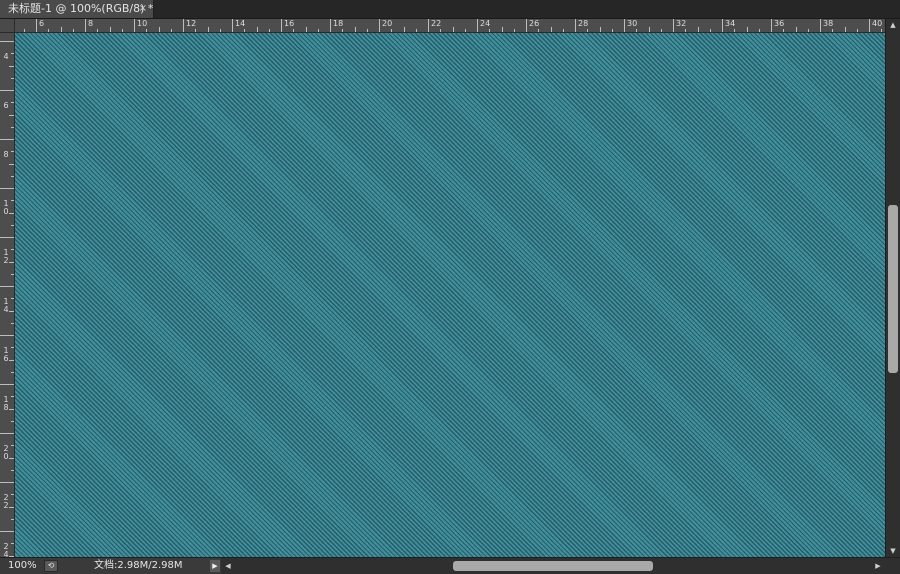  I want to click on ruler-label: 10, so click(142, 23).